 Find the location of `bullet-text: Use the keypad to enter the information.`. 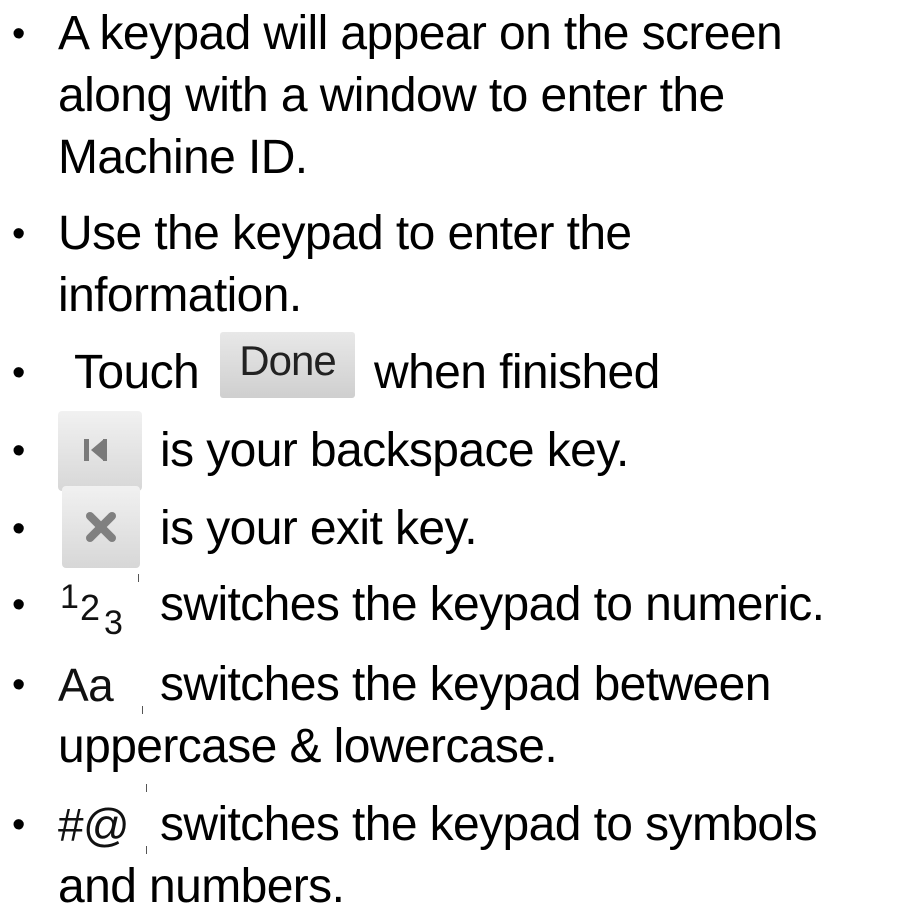

bullet-text: Use the keypad to enter the information. is located at coordinates (345, 265).